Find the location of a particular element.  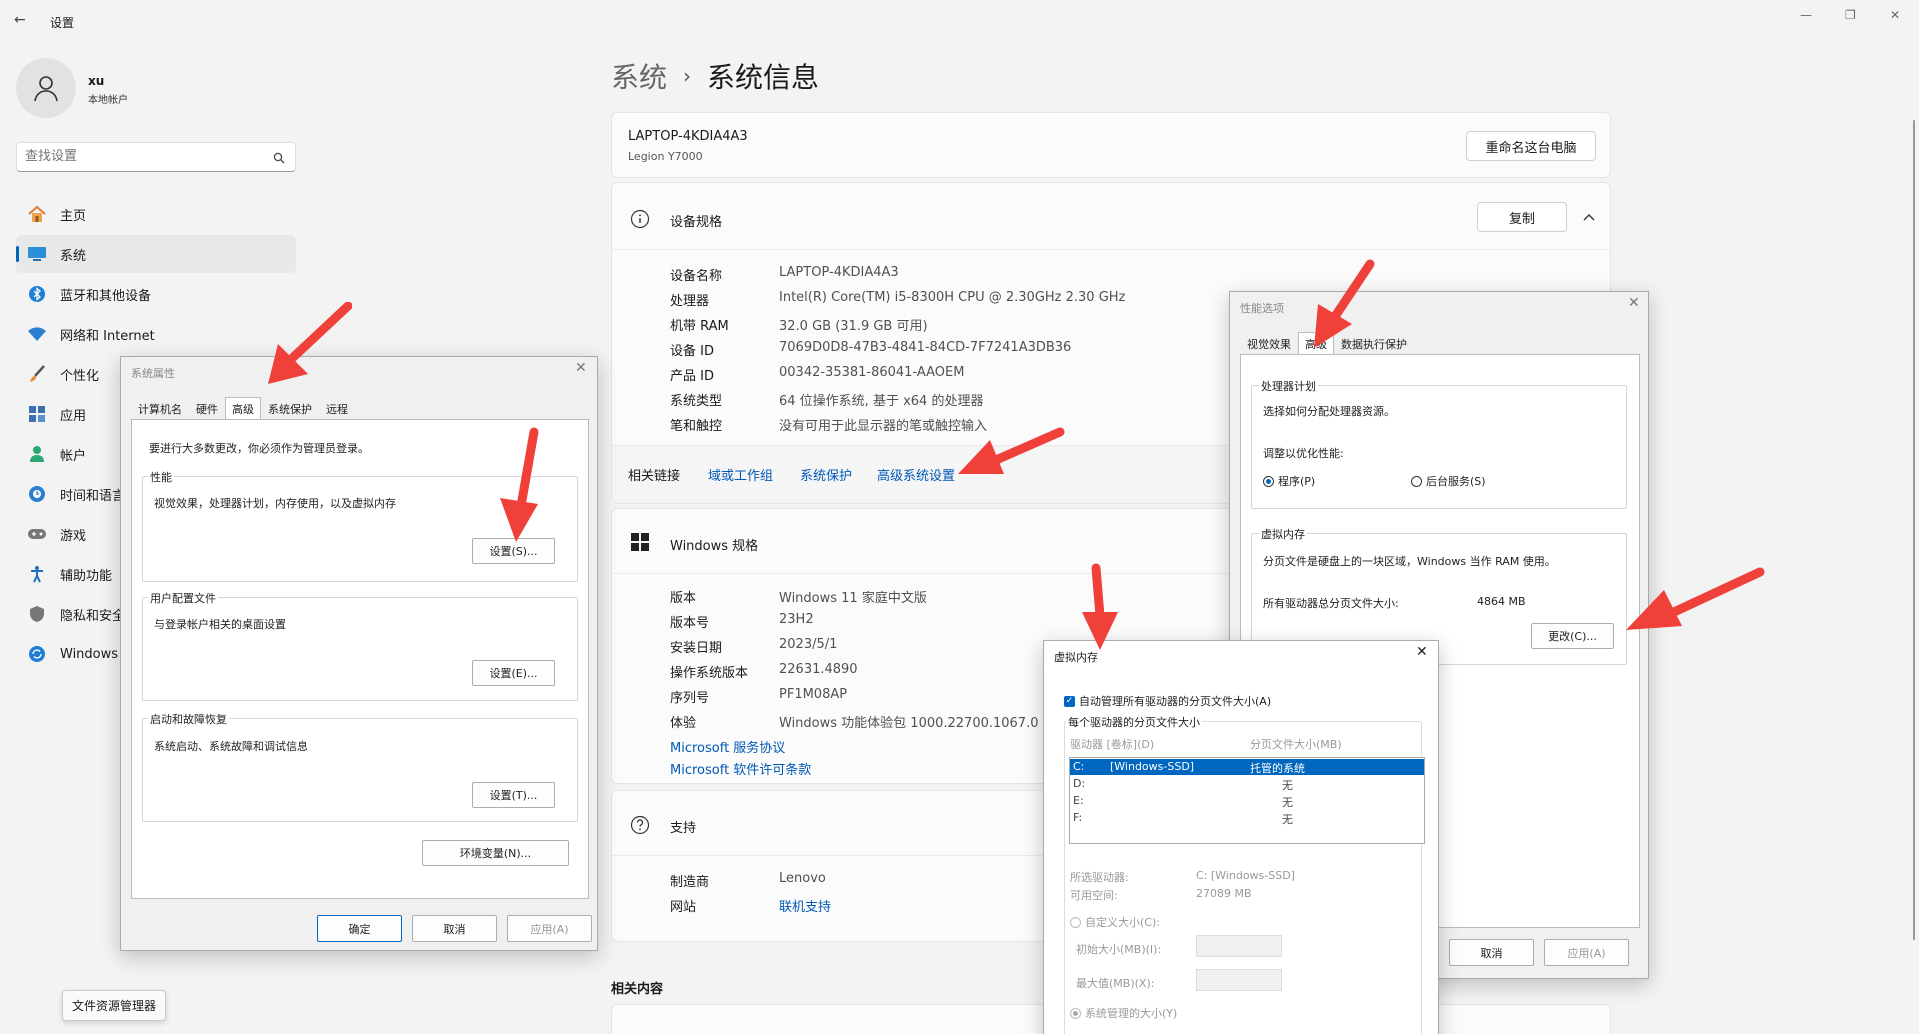

search-box is located at coordinates (156, 157).